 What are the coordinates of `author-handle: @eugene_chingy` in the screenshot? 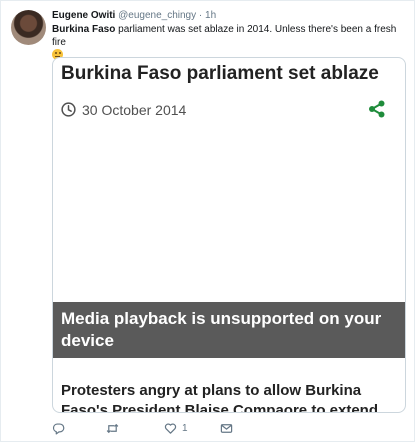 It's located at (157, 15).